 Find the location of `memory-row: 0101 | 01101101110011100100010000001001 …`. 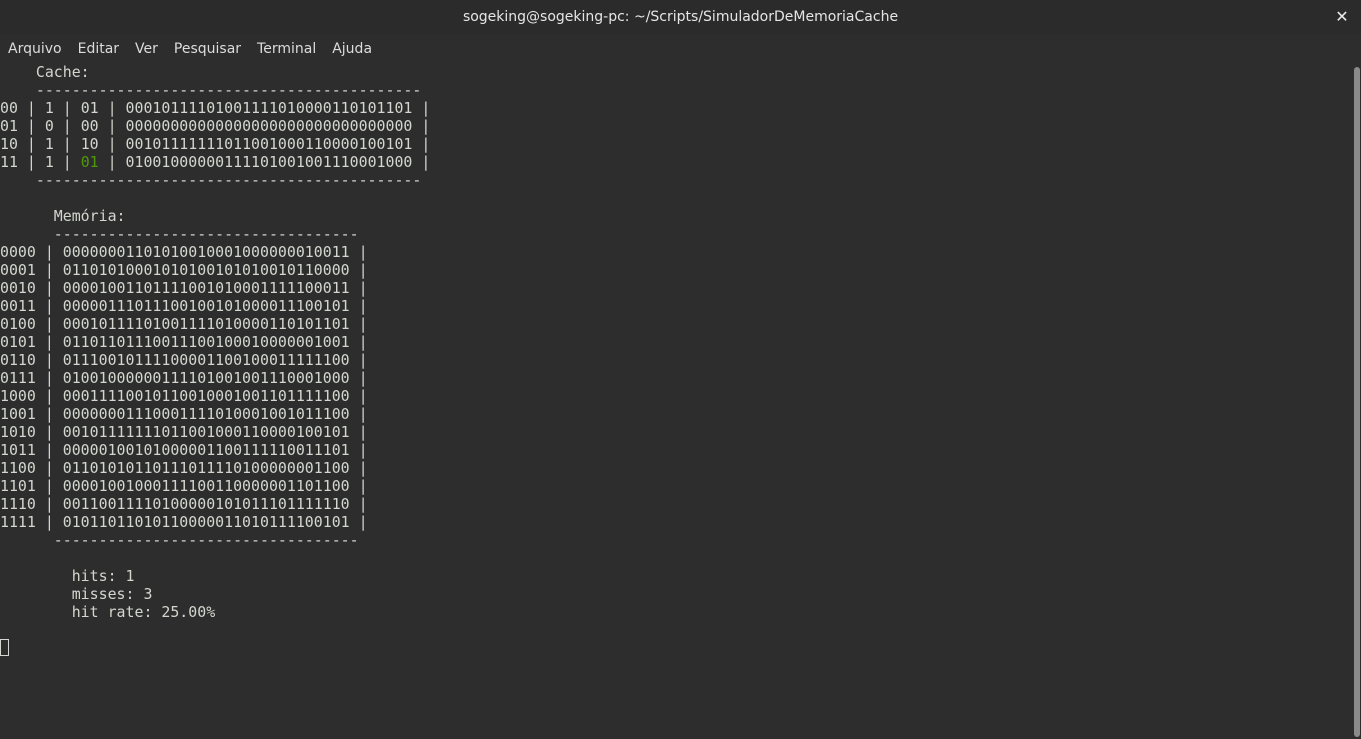

memory-row: 0101 | 01101101110011100100010000001001 … is located at coordinates (184, 342).